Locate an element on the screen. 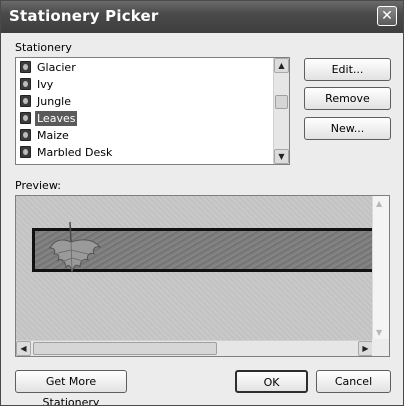  dialog-title: Stationery Picker is located at coordinates (84, 16).